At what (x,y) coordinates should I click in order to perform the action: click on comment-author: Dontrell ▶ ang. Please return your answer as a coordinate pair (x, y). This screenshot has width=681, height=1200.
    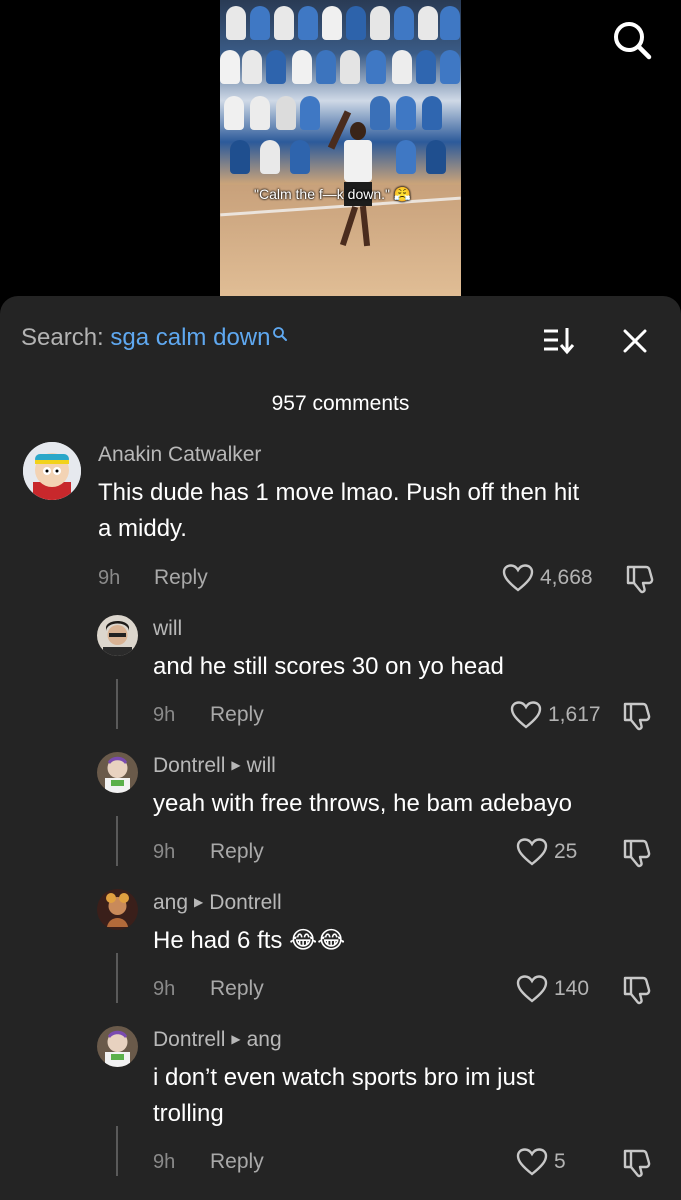
    Looking at the image, I should click on (217, 1040).